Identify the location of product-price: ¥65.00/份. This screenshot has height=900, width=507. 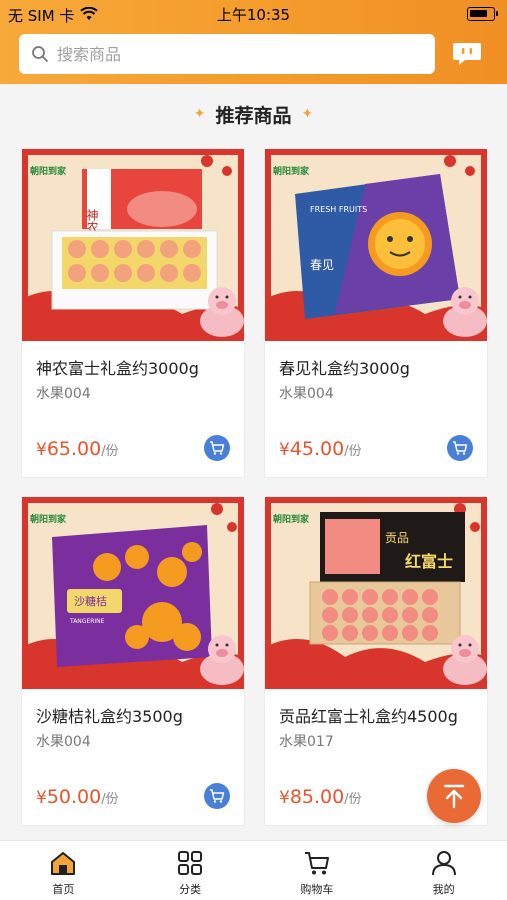
(77, 449).